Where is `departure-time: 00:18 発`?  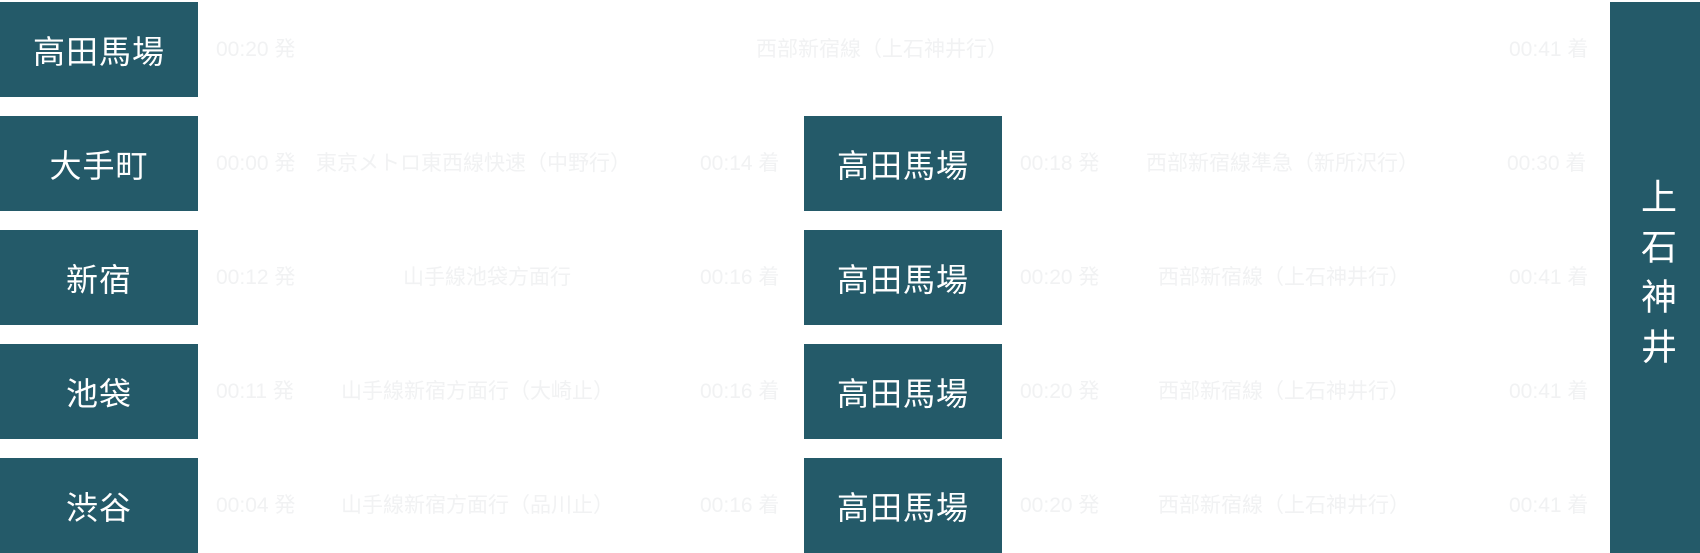
departure-time: 00:18 発 is located at coordinates (1060, 163).